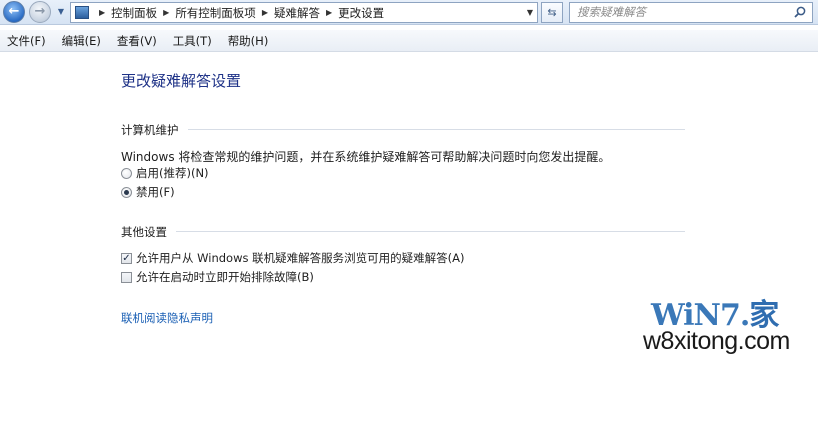  I want to click on refresh-icon: ⇆, so click(552, 12).